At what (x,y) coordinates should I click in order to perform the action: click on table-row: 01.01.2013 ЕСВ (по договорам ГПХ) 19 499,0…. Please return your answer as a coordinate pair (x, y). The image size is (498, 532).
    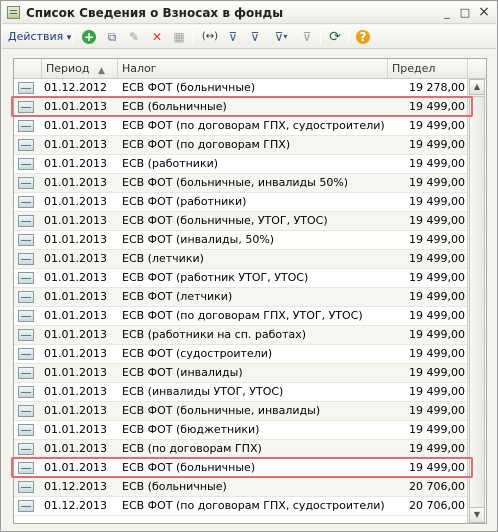
    Looking at the image, I should click on (250, 449).